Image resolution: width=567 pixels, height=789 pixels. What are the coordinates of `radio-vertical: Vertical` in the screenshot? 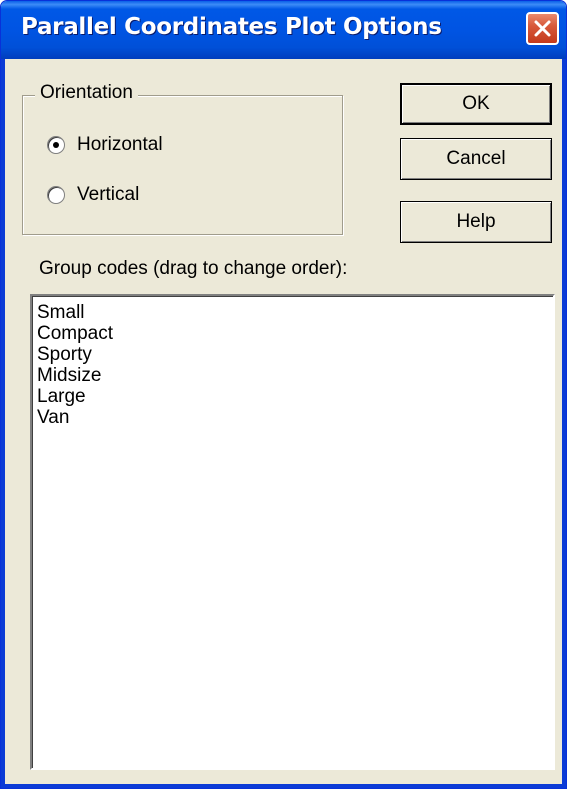 It's located at (93, 195).